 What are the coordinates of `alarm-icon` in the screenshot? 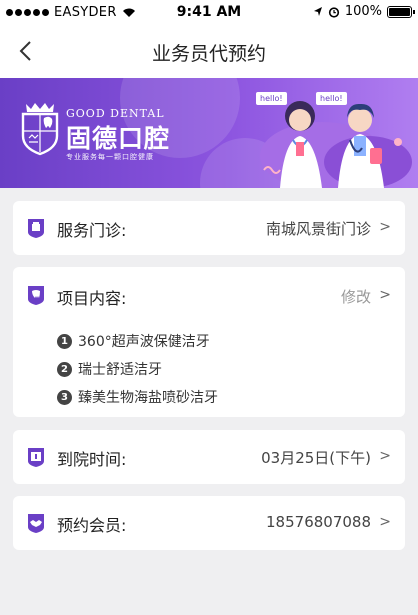 It's located at (333, 12).